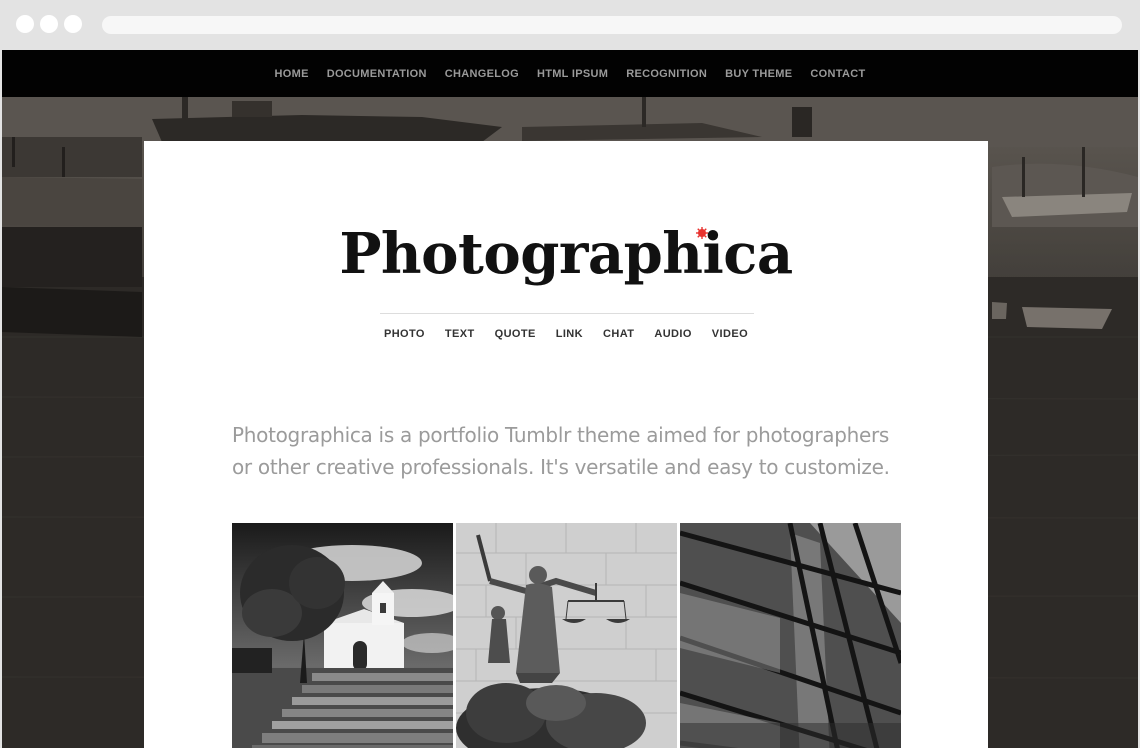  I want to click on window-minimize-dot, so click(49, 24).